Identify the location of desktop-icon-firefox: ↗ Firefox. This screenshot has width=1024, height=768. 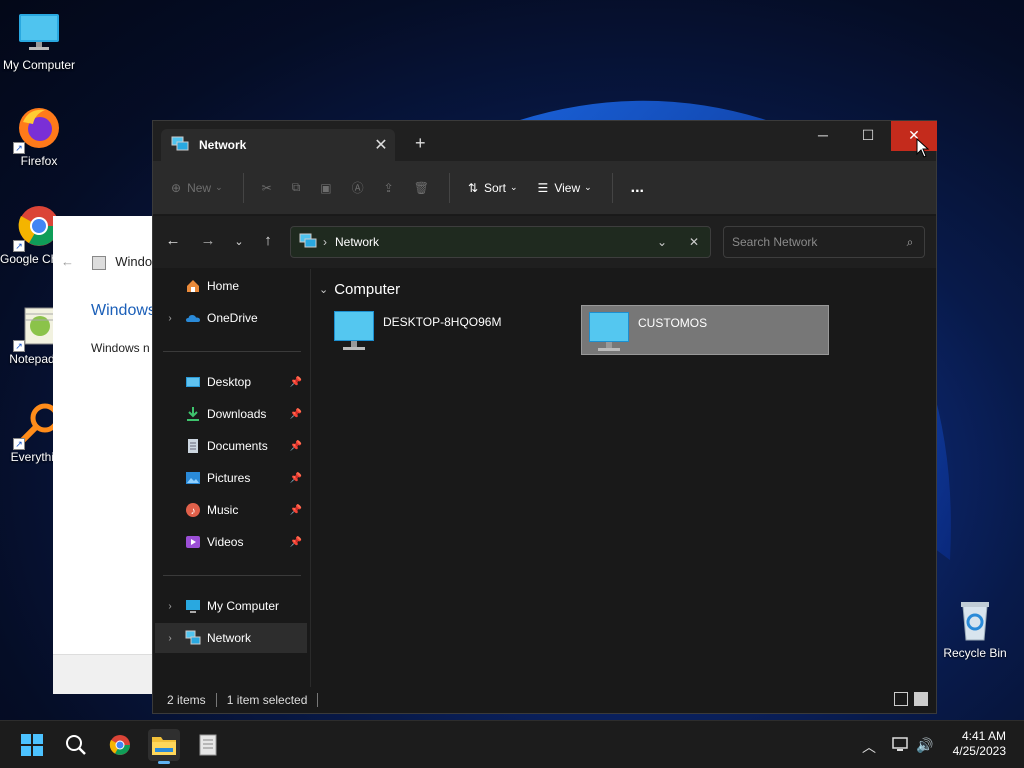
(39, 136).